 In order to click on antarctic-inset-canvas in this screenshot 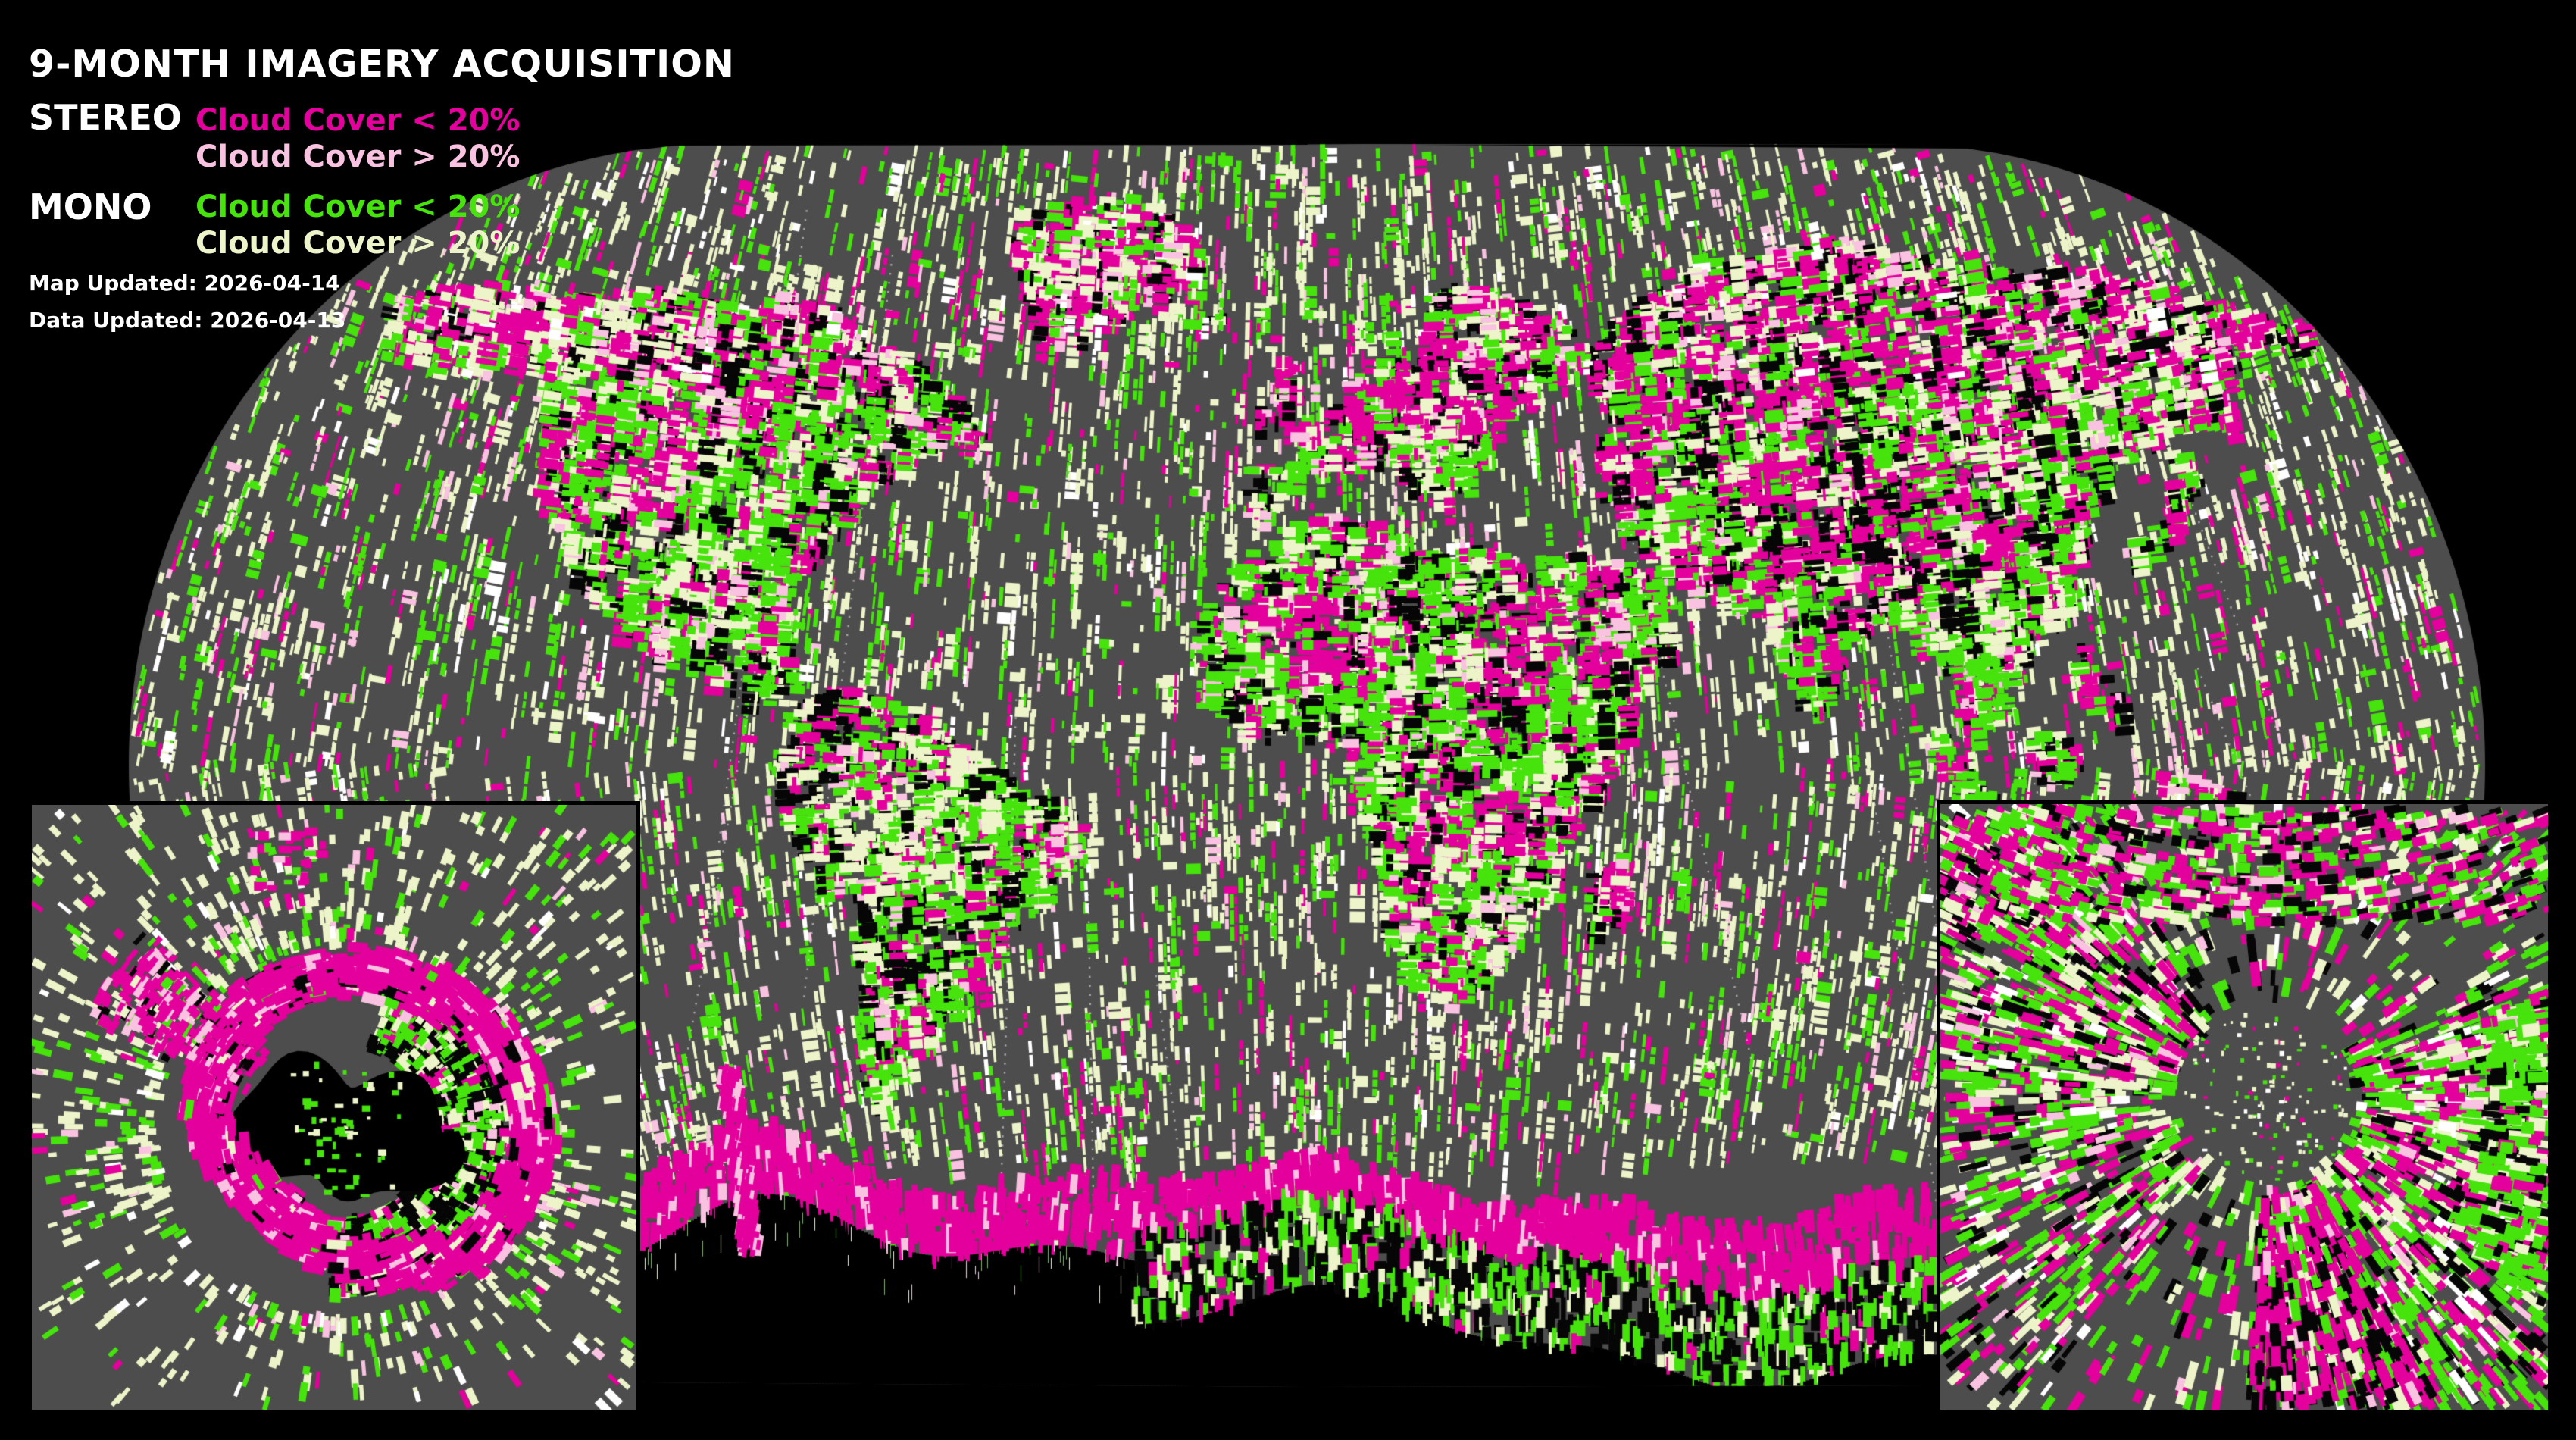, I will do `click(334, 1107)`.